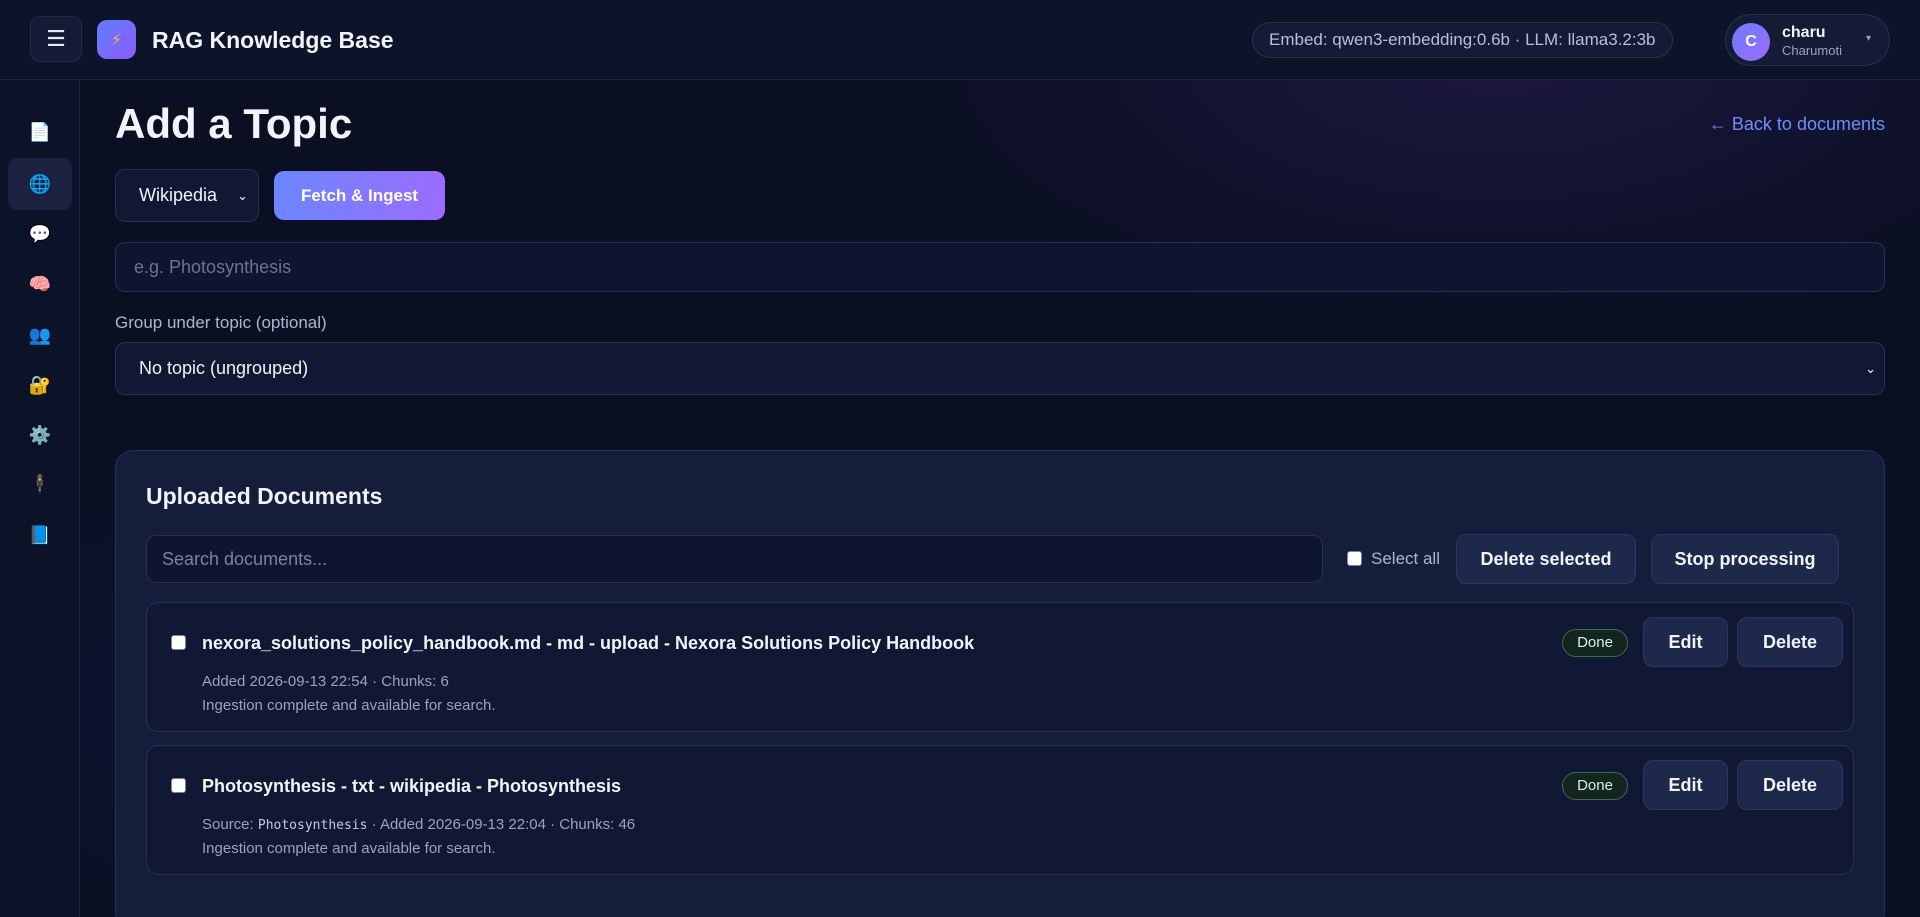 This screenshot has width=1920, height=917. I want to click on group-select-value: No topic (ungrouped), so click(224, 368).